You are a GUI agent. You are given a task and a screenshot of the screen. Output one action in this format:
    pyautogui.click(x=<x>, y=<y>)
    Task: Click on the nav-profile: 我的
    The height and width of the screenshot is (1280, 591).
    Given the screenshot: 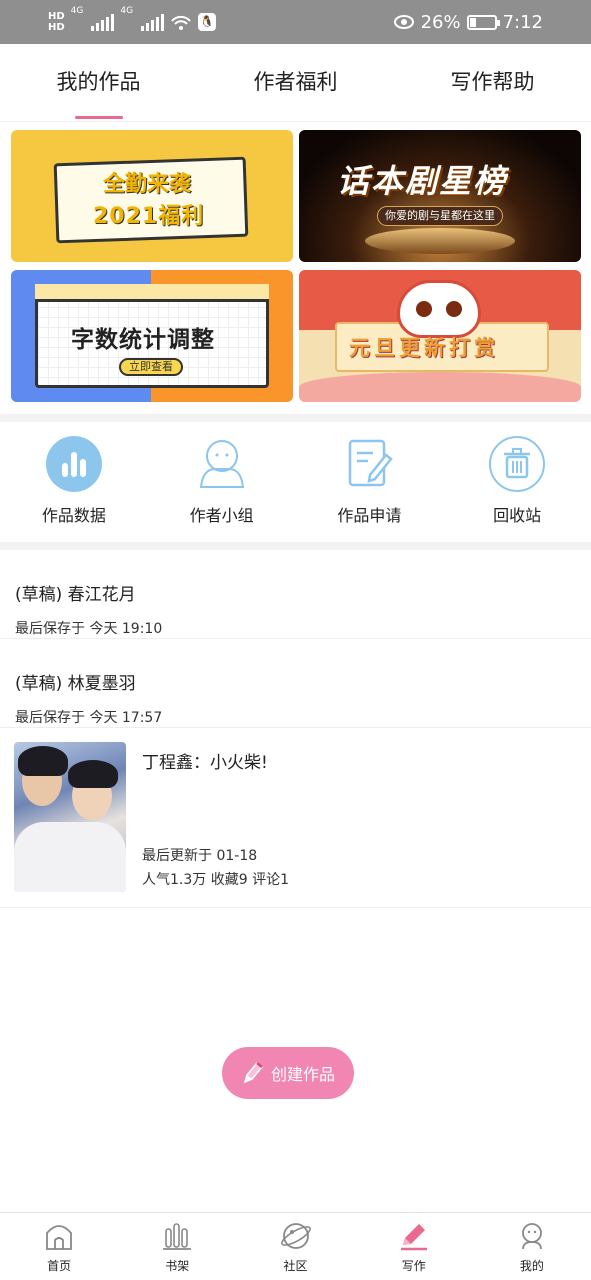 What is the action you would take?
    pyautogui.click(x=532, y=1246)
    